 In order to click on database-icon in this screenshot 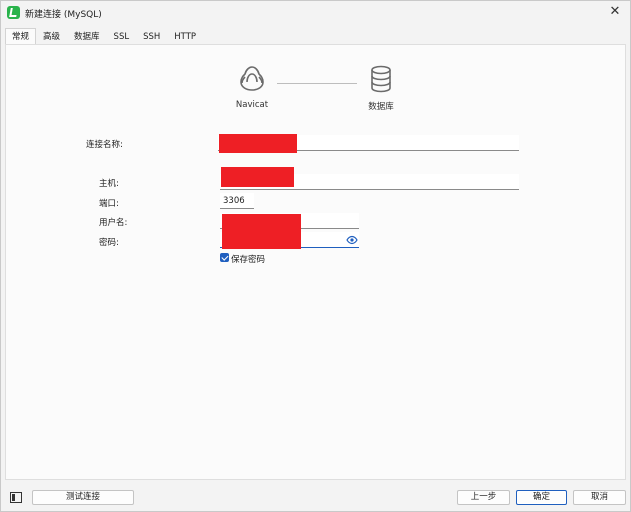, I will do `click(381, 79)`.